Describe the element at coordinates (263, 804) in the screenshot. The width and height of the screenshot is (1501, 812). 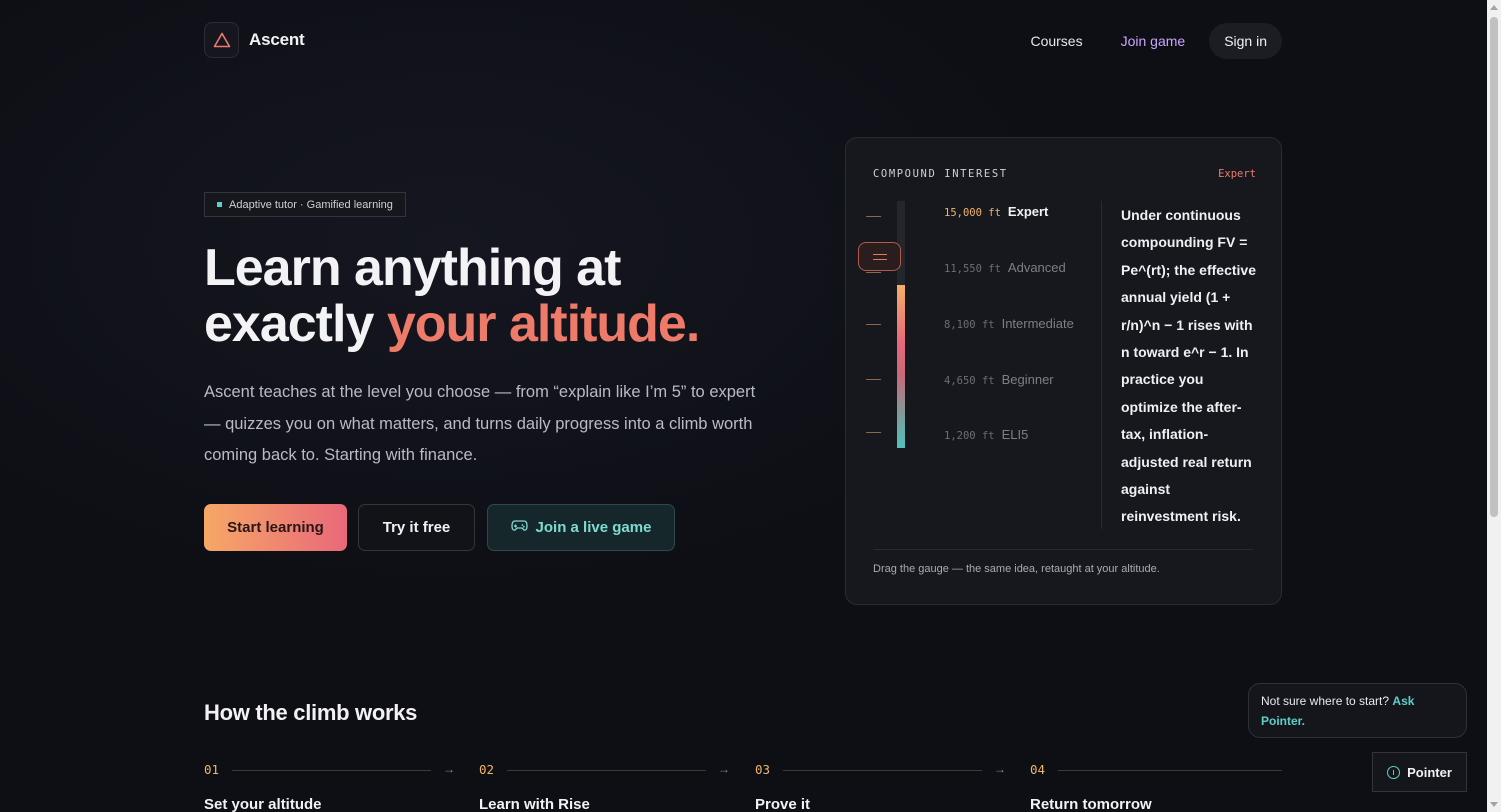
I see `step-label: Set your altitude` at that location.